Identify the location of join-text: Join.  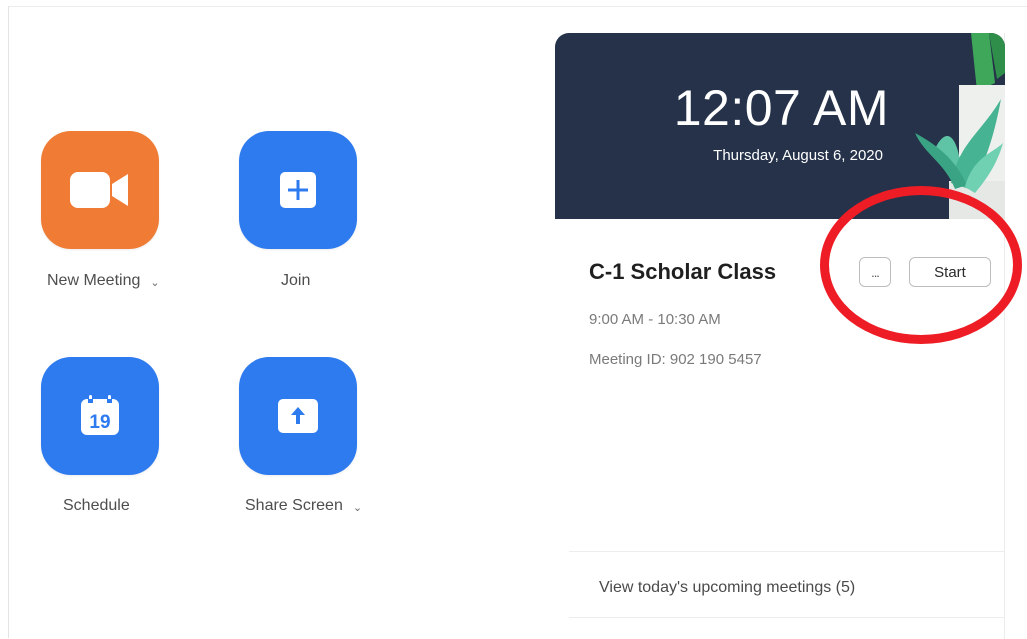
(296, 280).